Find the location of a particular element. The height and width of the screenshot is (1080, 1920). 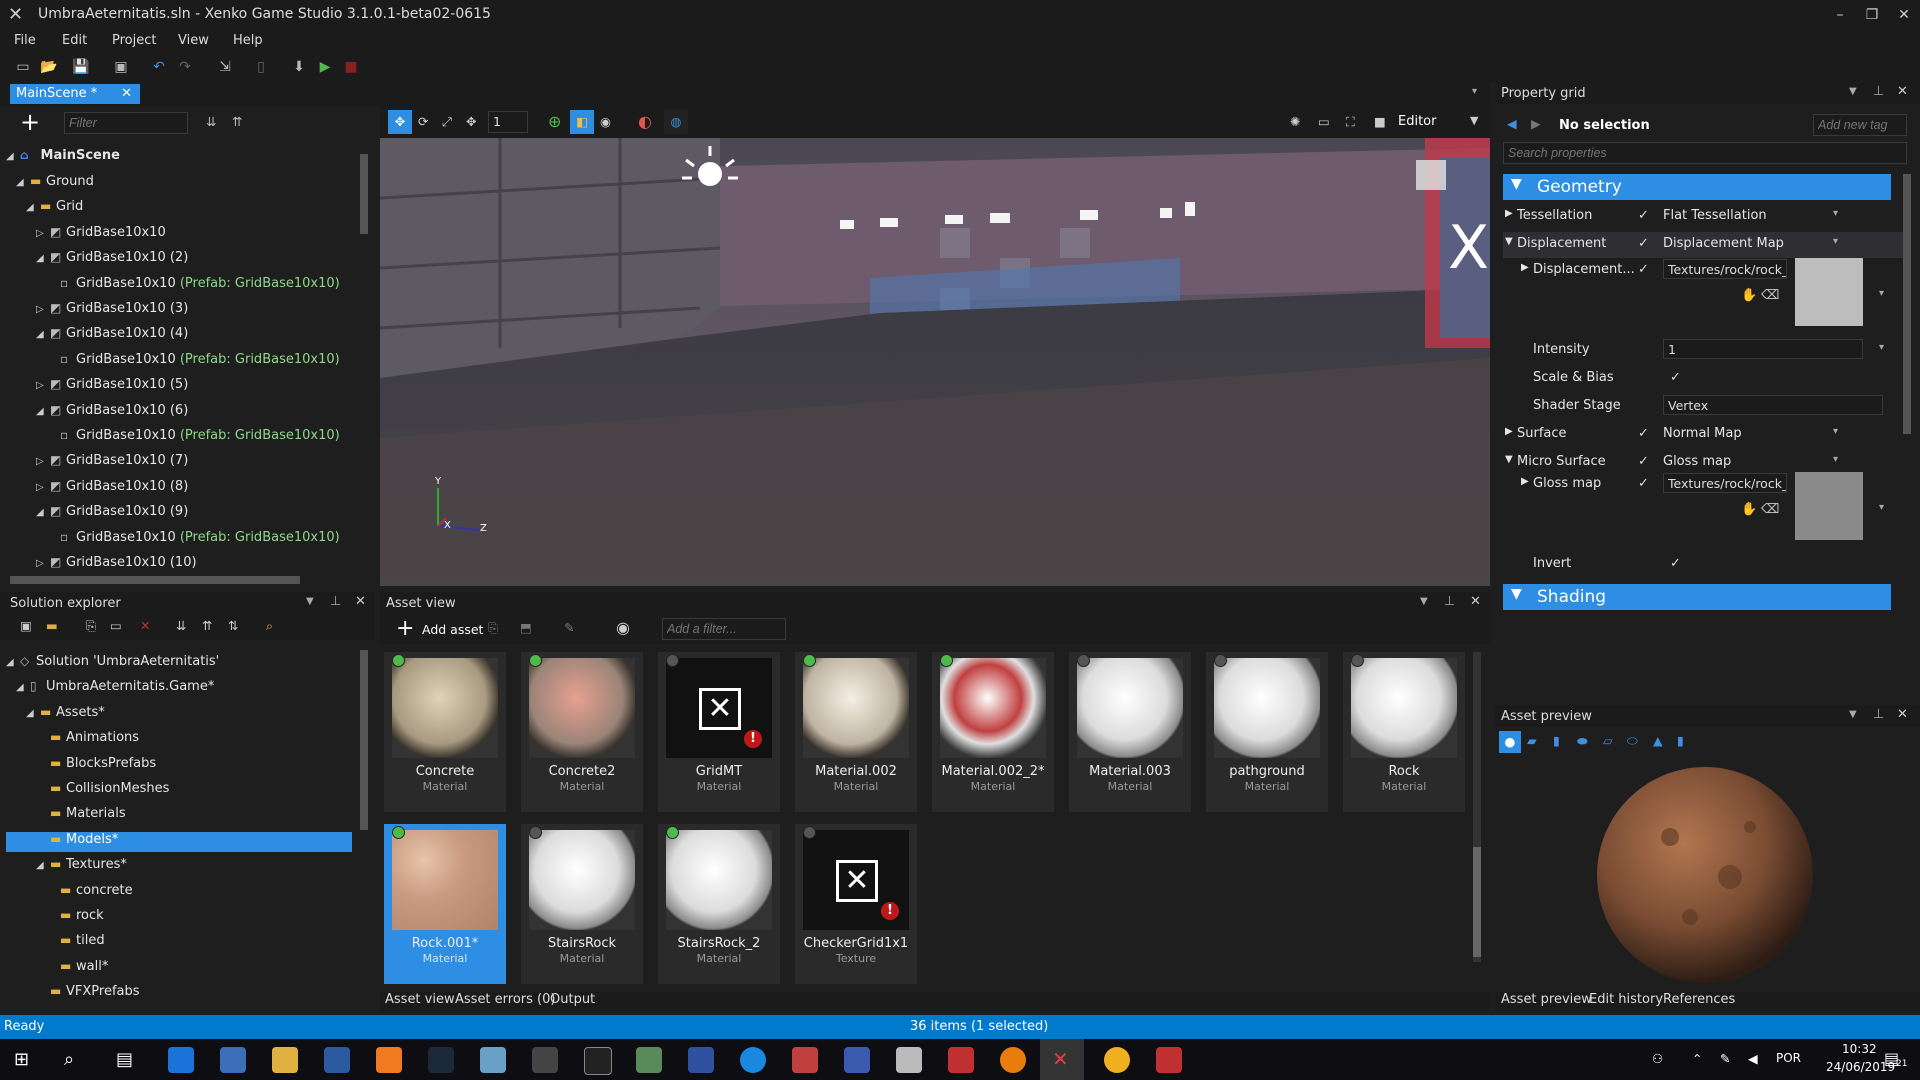

tree-item: ◢ ▬ Ground is located at coordinates (55, 184).